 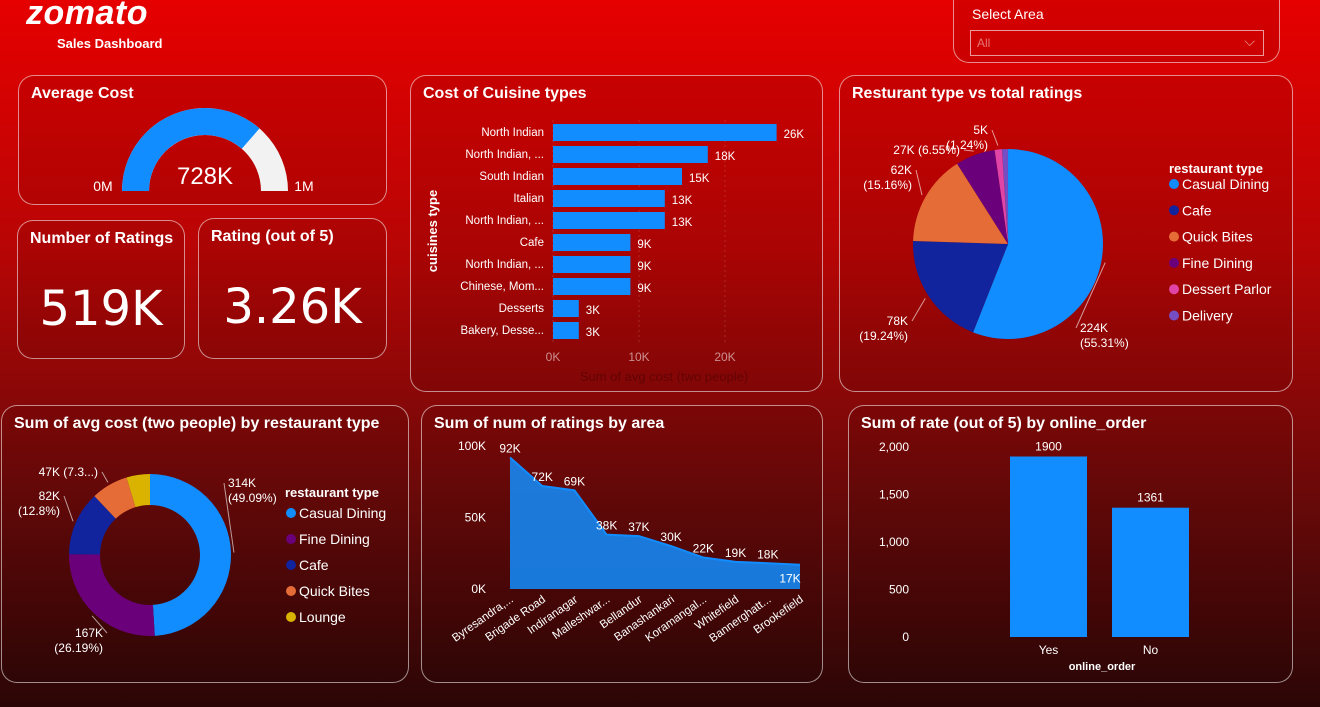 What do you see at coordinates (980, 130) in the screenshot?
I see `data-label: 5K` at bounding box center [980, 130].